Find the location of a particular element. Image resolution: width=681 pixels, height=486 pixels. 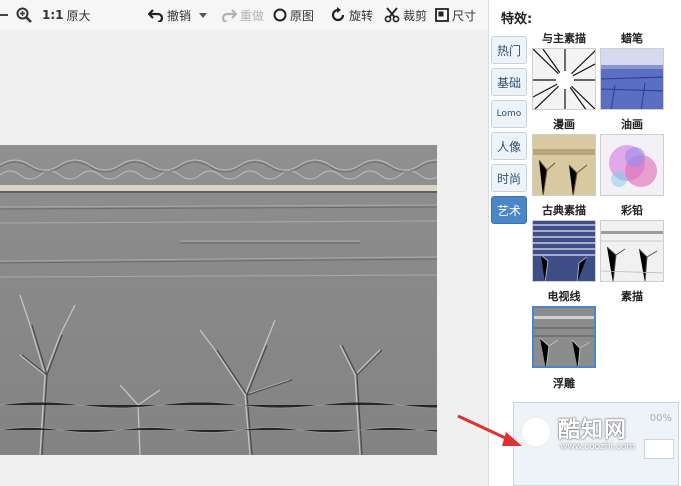

effects-title: 特效: is located at coordinates (517, 19).